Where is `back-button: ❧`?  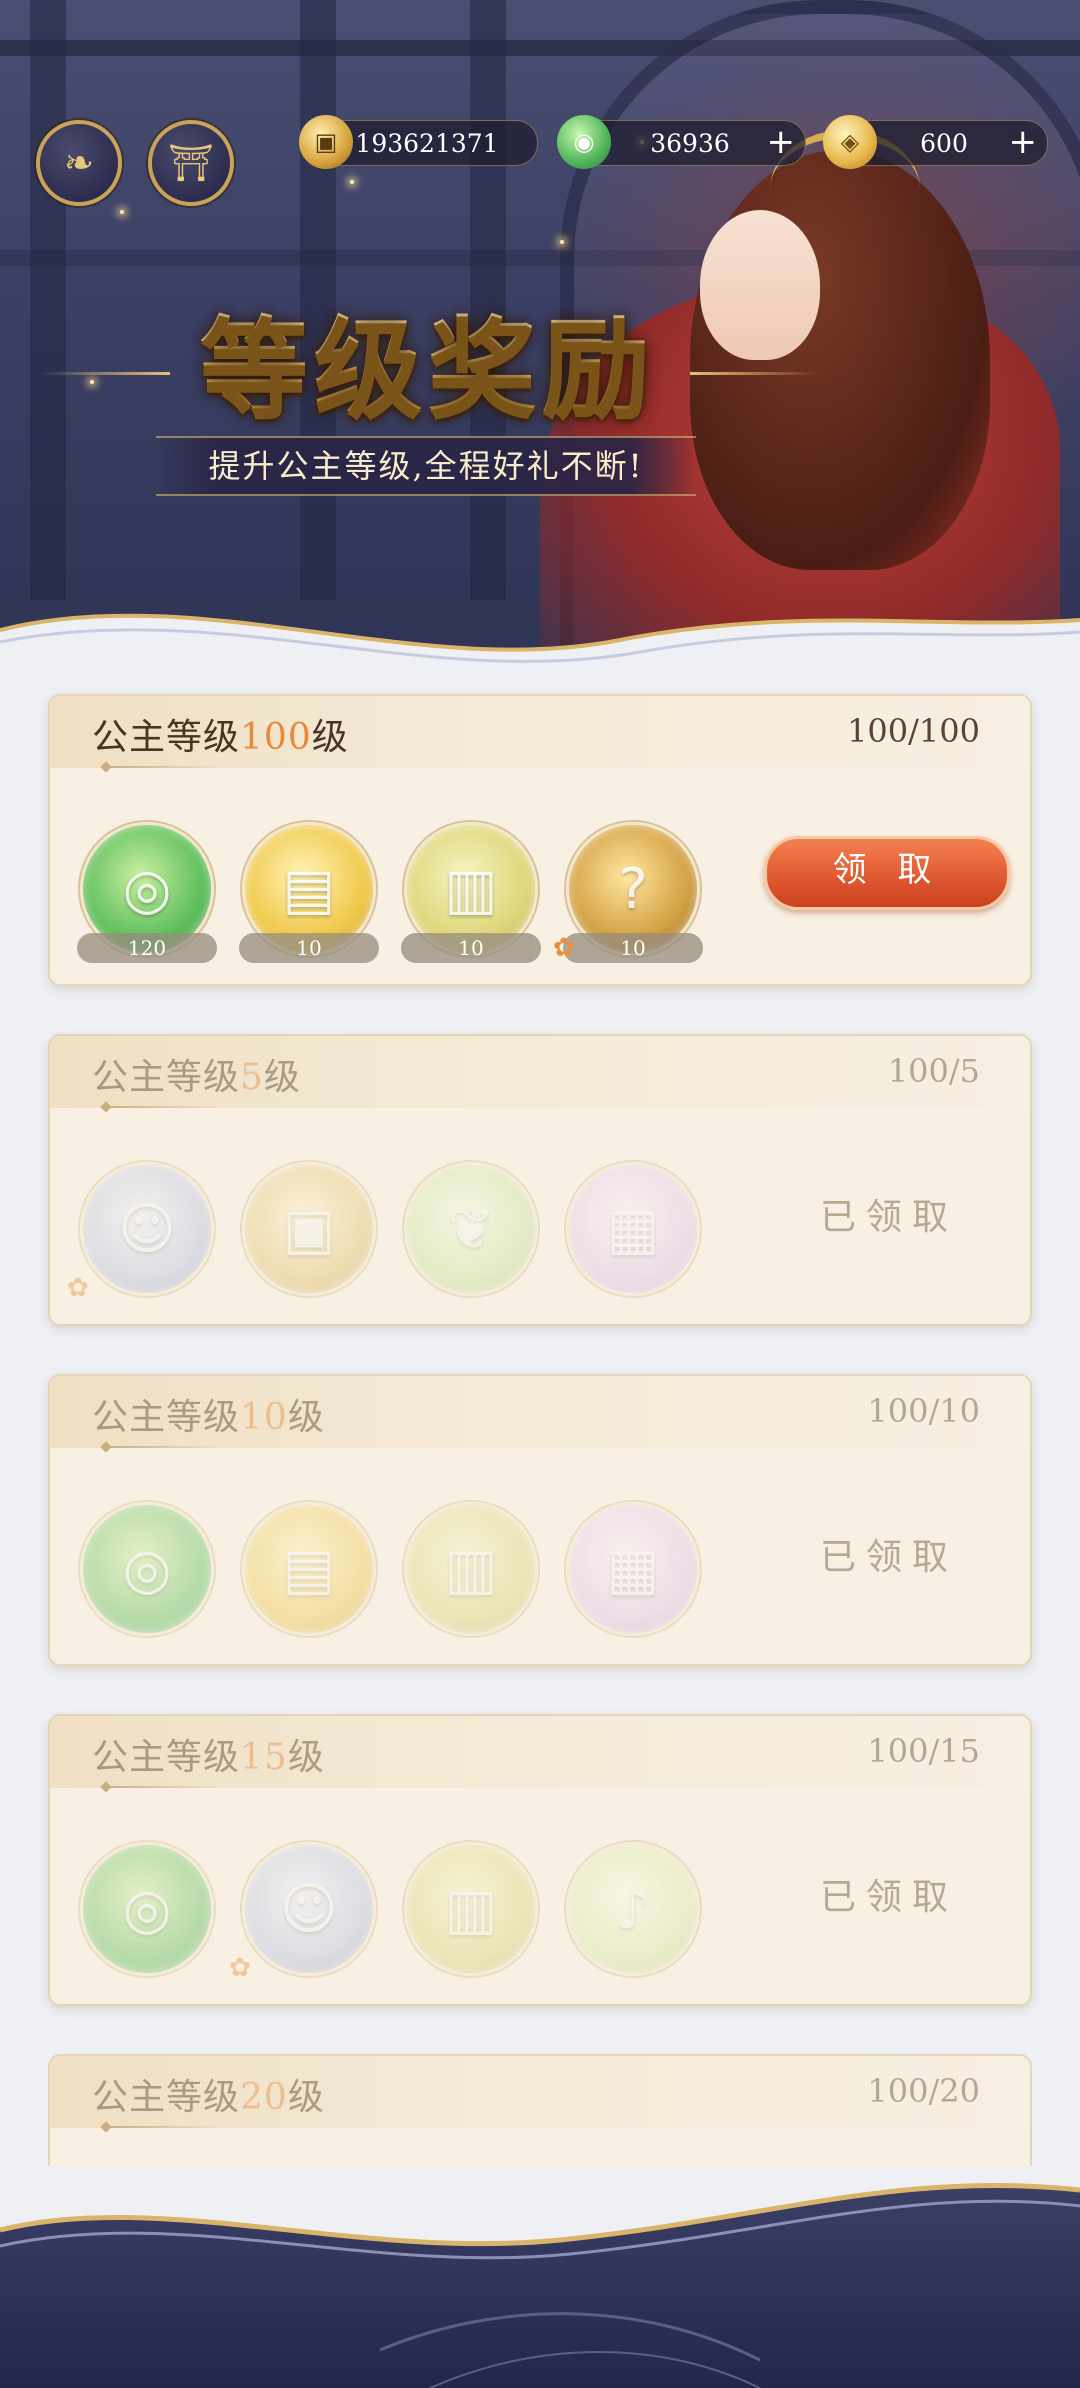 back-button: ❧ is located at coordinates (79, 163).